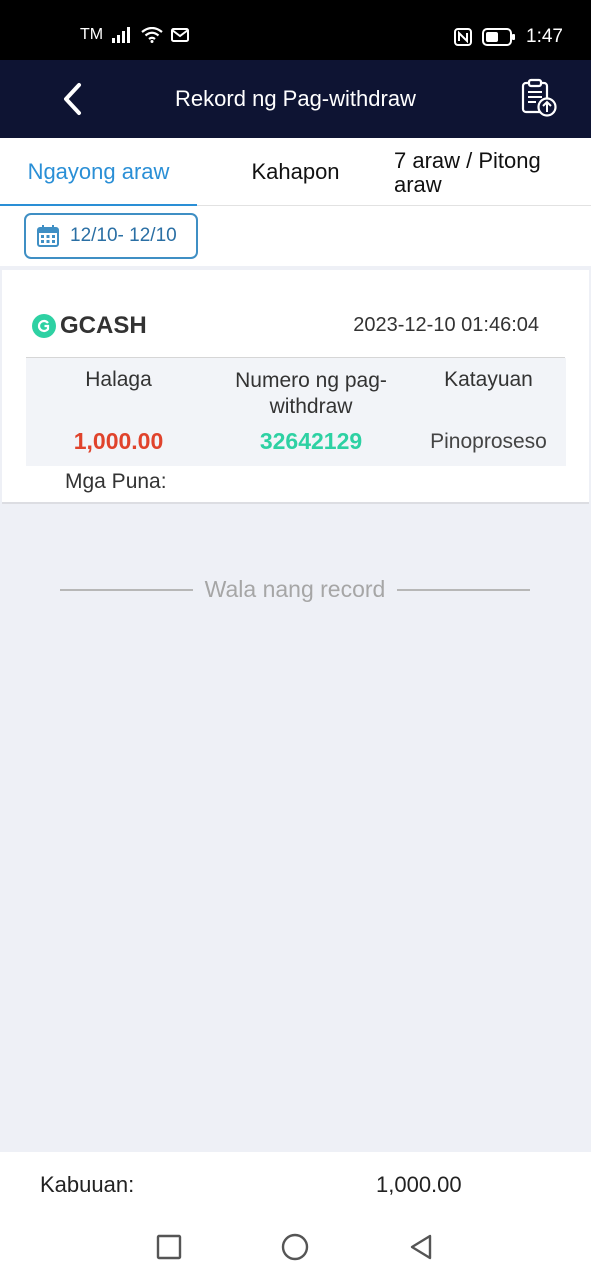 This screenshot has height=1280, width=591. I want to click on recents-square-icon, so click(169, 1247).